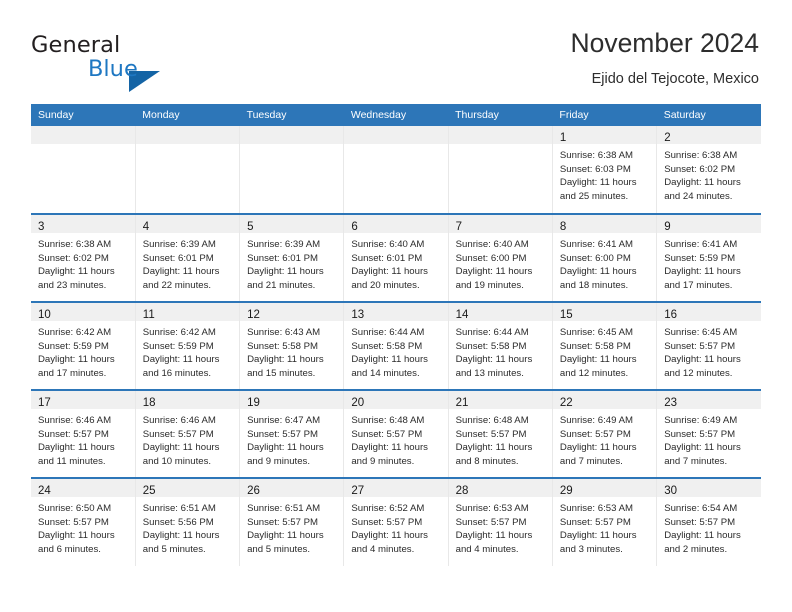  Describe the element at coordinates (700, 258) in the screenshot. I see `sunset-text: Sunset: 5:59 PM` at that location.